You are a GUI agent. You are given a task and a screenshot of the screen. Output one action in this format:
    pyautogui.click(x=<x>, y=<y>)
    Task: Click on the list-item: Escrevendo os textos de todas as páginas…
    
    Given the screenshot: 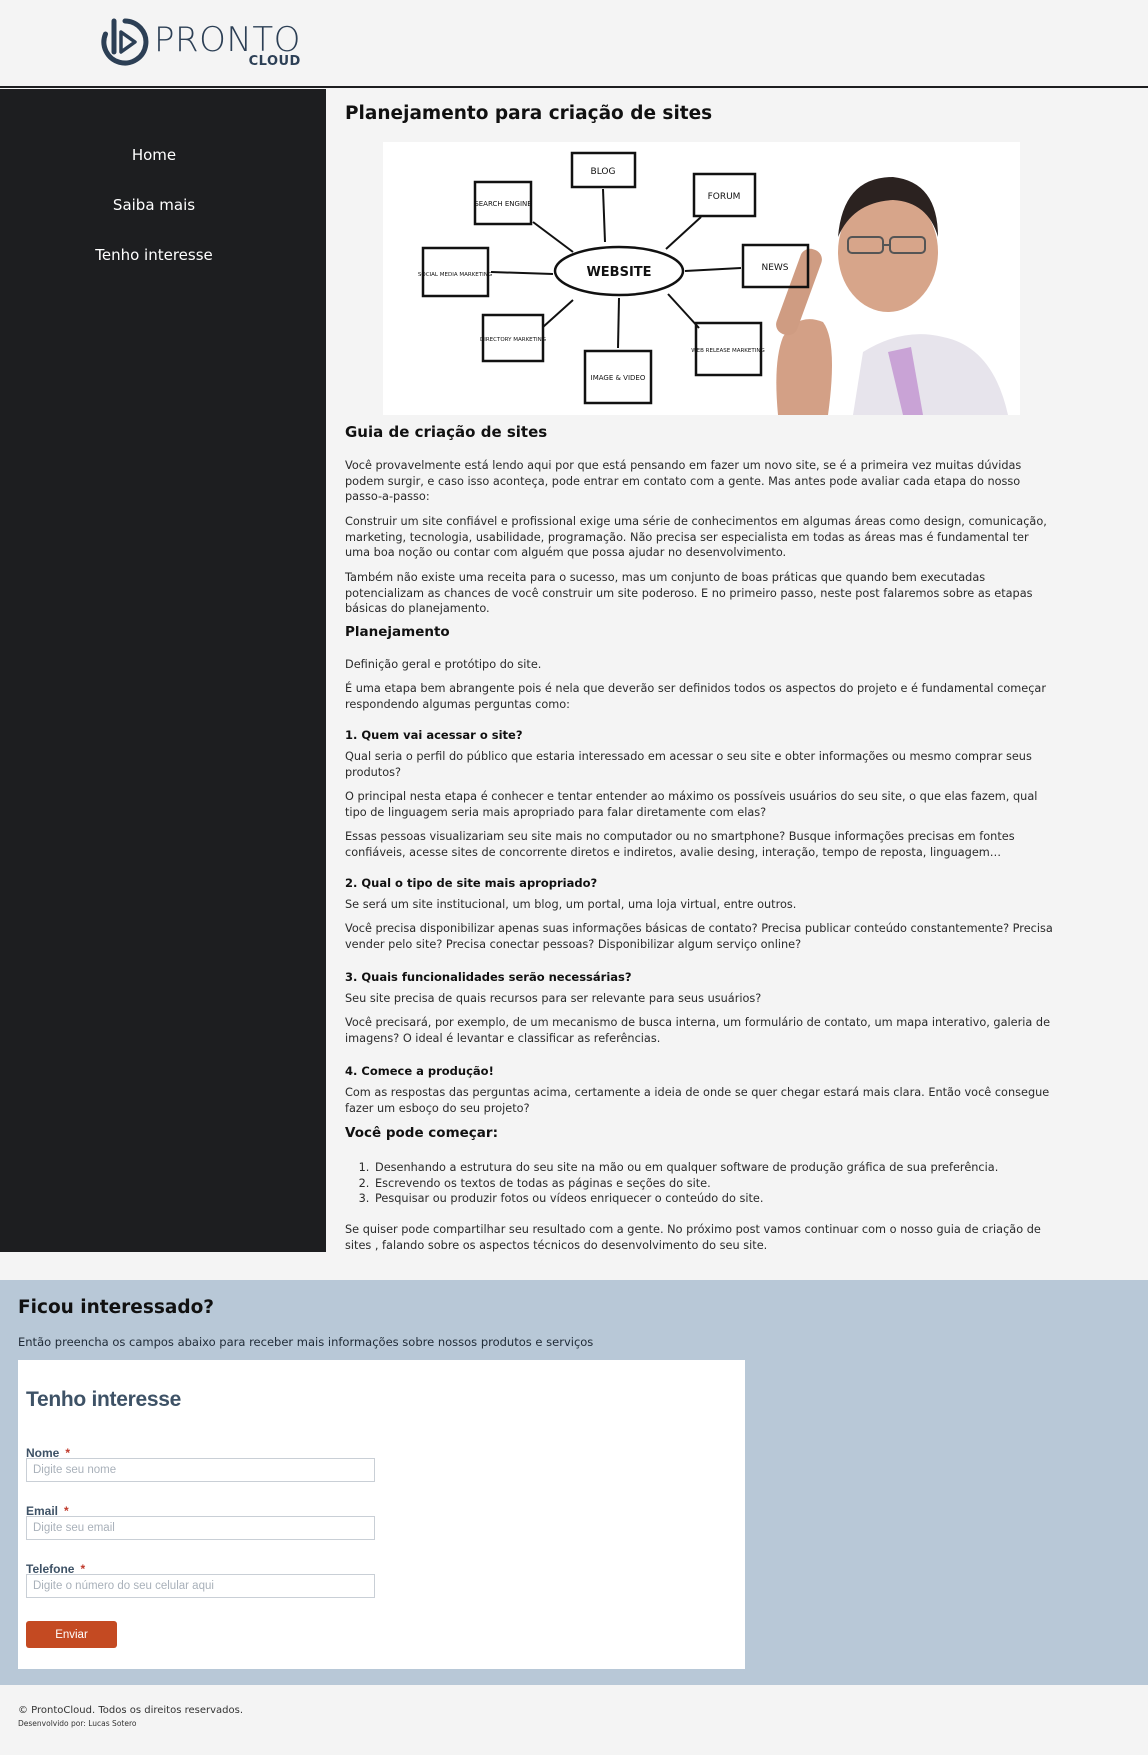 What is the action you would take?
    pyautogui.click(x=713, y=1184)
    